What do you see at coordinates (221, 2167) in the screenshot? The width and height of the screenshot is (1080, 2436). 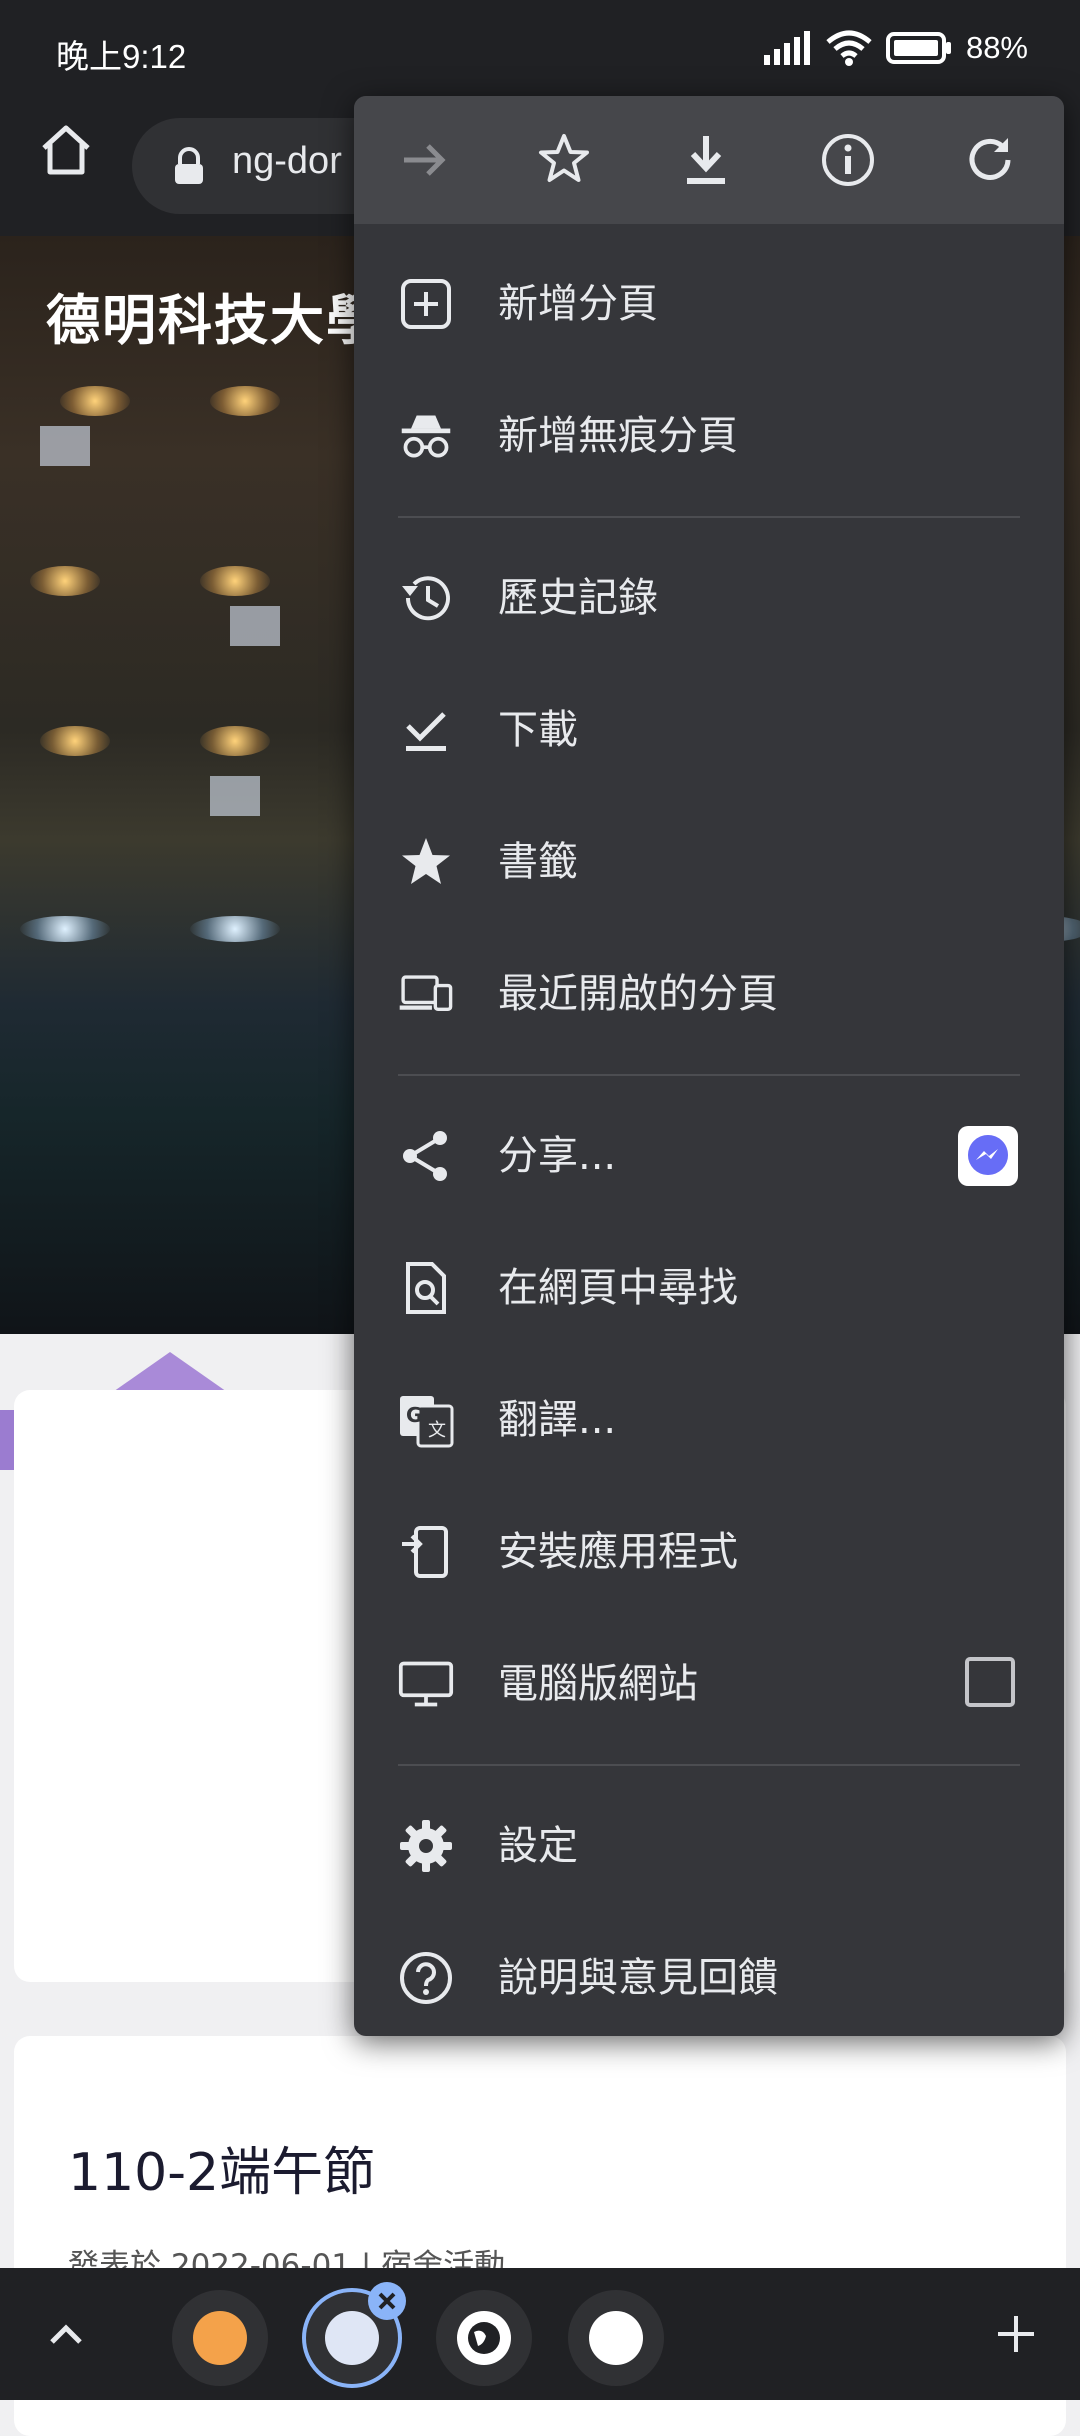 I see `post-title: 110-2端午節` at bounding box center [221, 2167].